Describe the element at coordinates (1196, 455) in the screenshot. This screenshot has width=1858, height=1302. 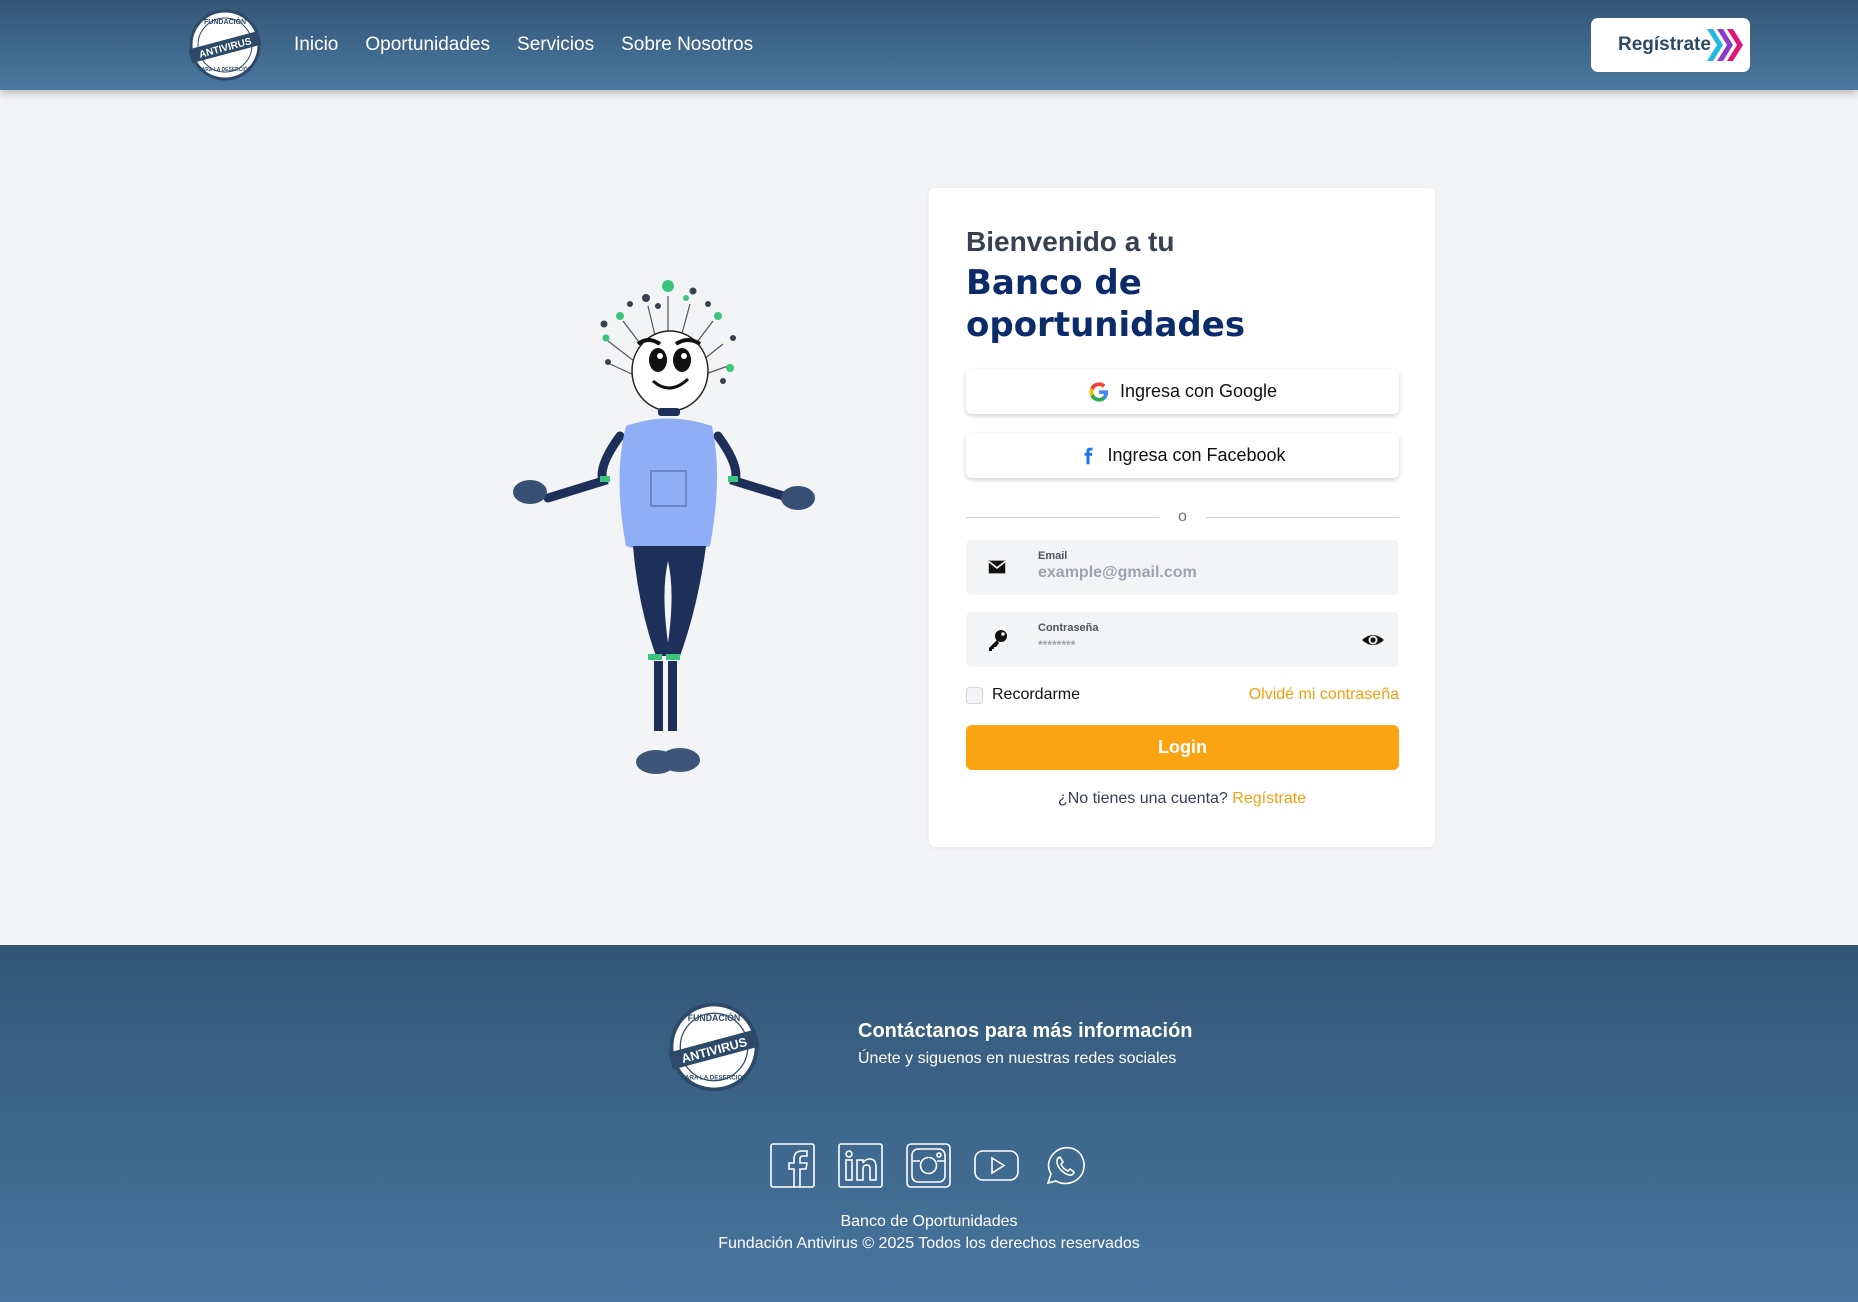
I see `facebook-button-label: Ingresa con Facebook` at that location.